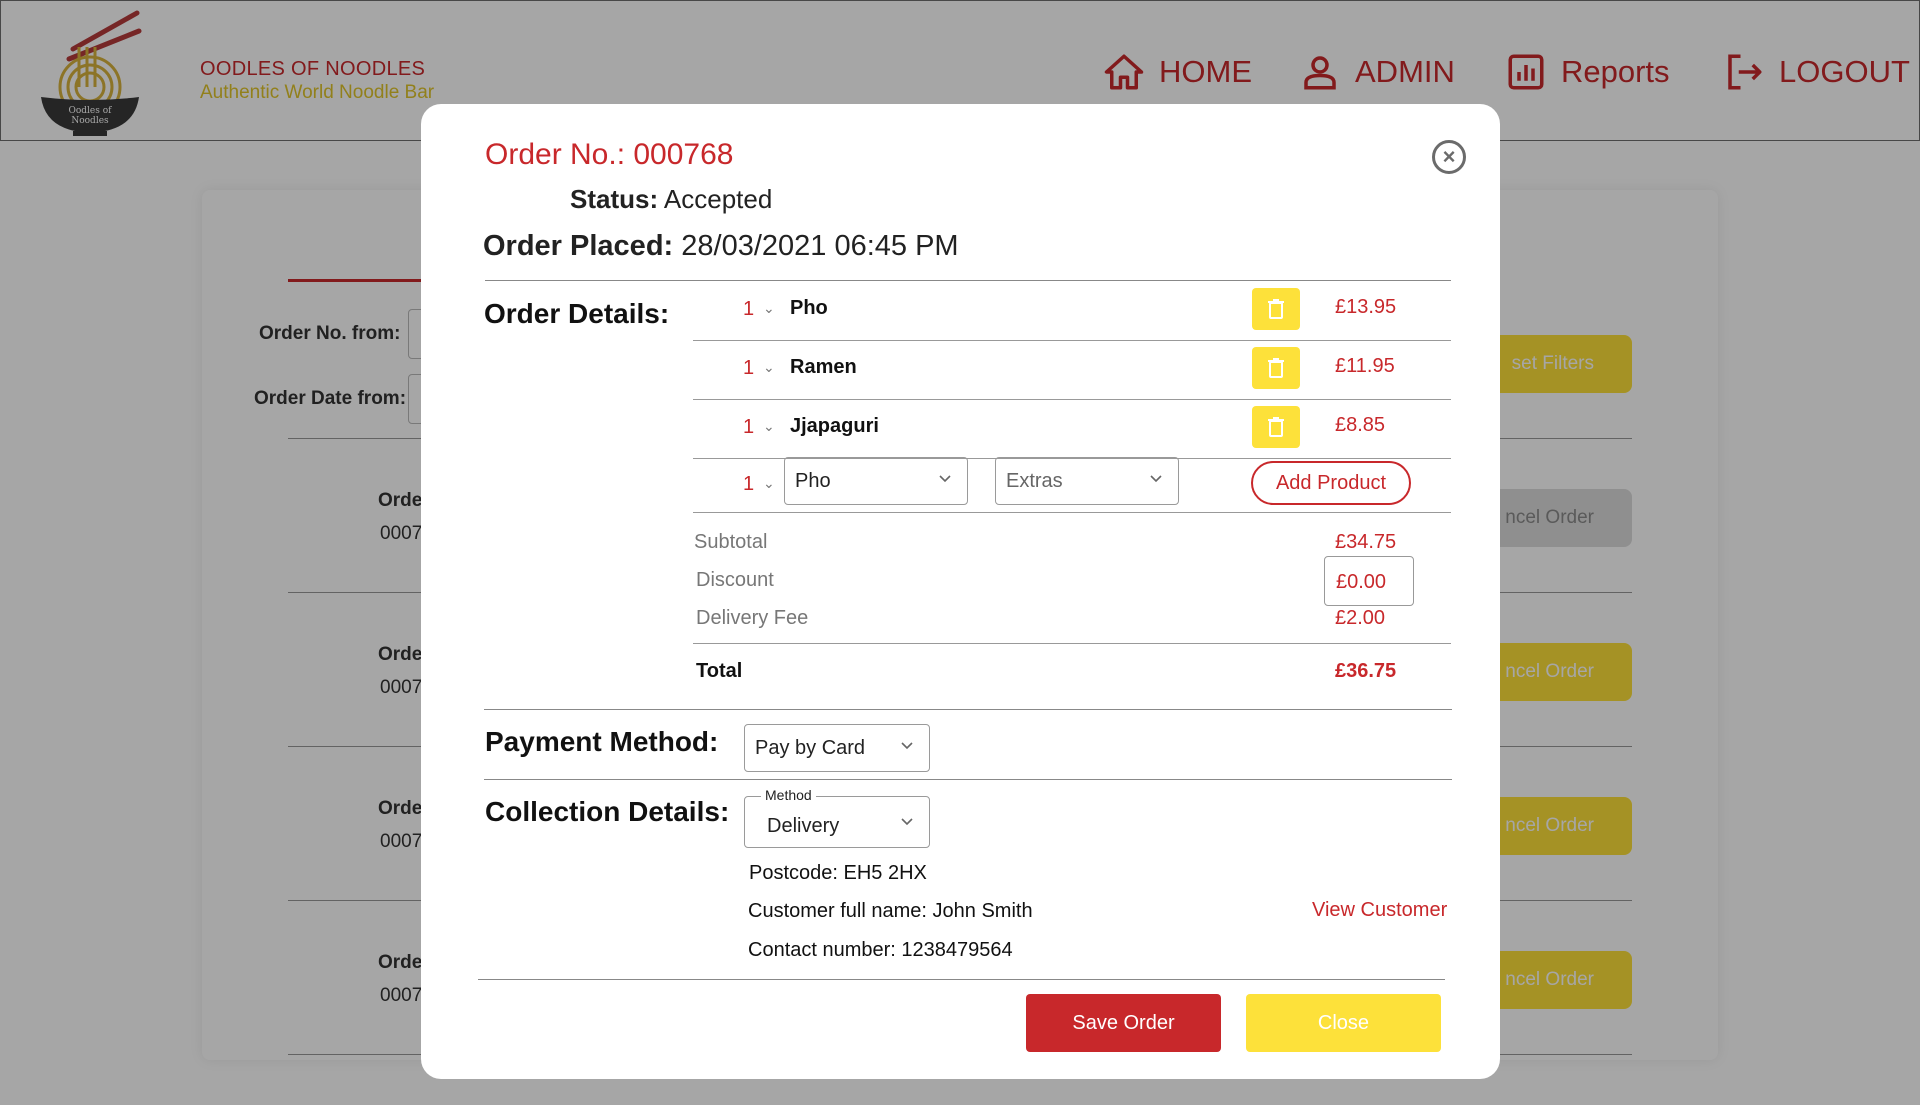  What do you see at coordinates (834, 426) in the screenshot?
I see `item-name: Jjapaguri` at bounding box center [834, 426].